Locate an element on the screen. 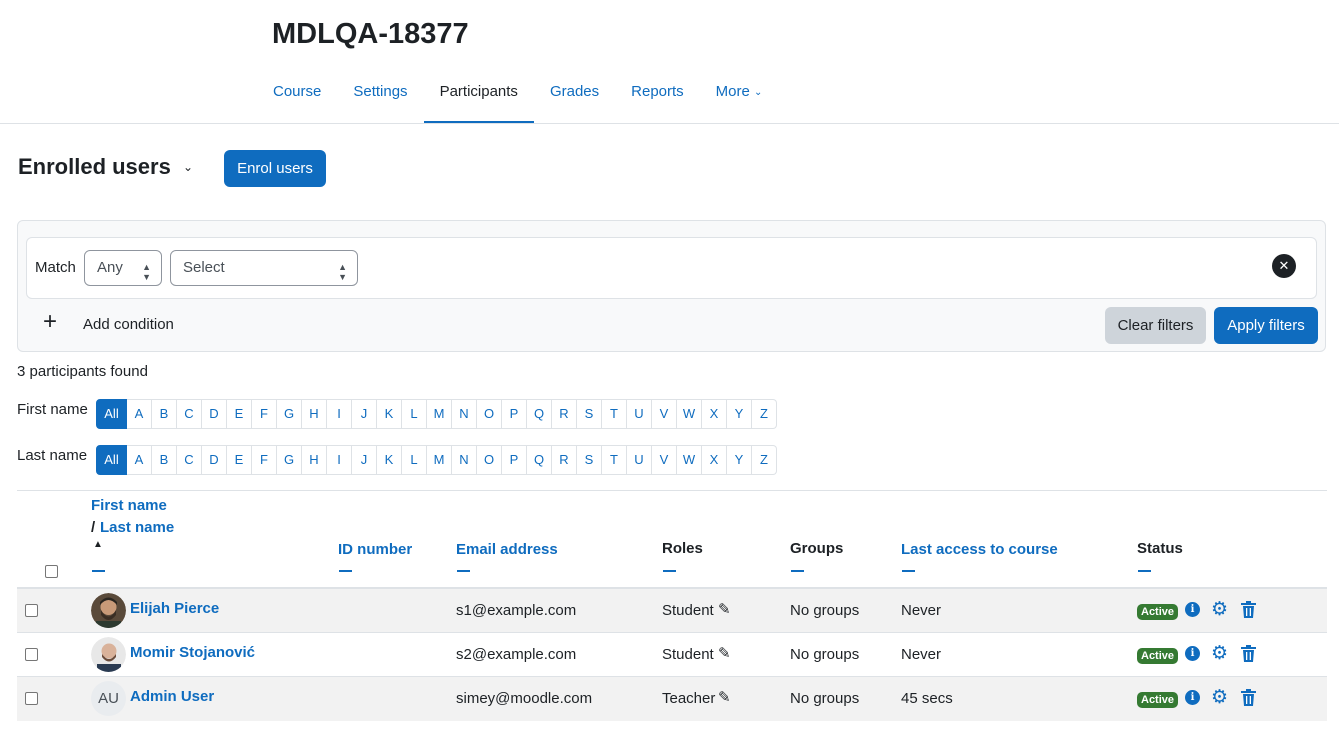  avatar: AU is located at coordinates (108, 698).